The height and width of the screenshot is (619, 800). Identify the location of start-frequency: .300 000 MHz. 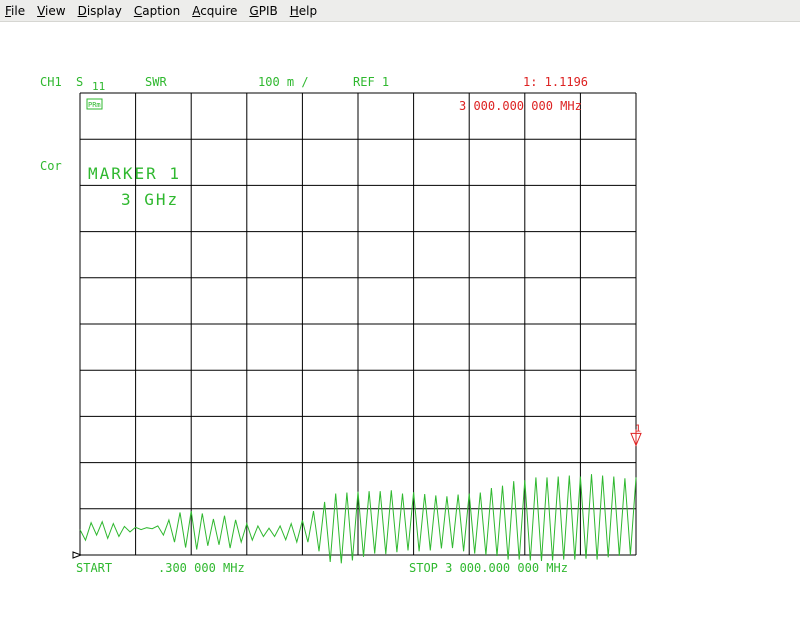
(201, 568).